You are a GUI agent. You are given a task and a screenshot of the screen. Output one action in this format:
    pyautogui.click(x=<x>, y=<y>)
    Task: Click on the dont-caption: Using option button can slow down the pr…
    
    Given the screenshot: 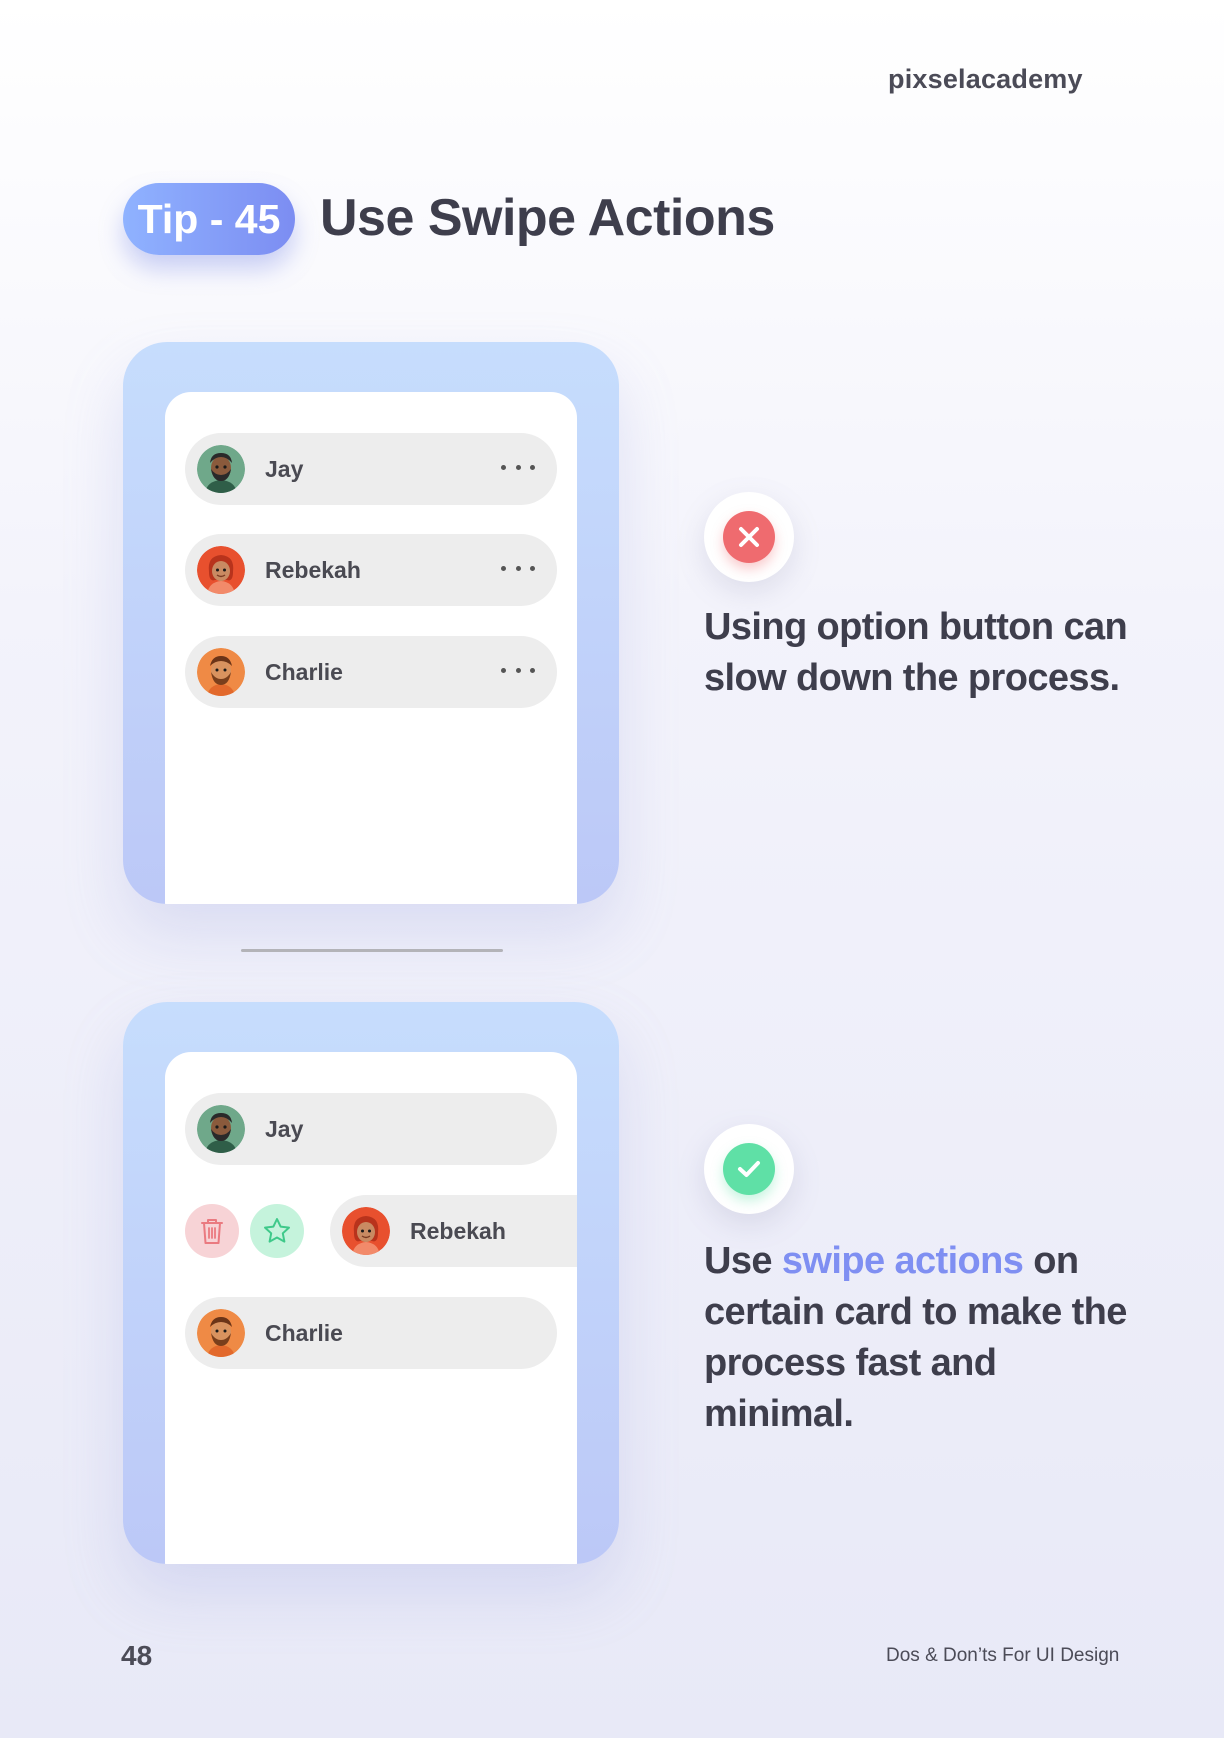 What is the action you would take?
    pyautogui.click(x=916, y=652)
    